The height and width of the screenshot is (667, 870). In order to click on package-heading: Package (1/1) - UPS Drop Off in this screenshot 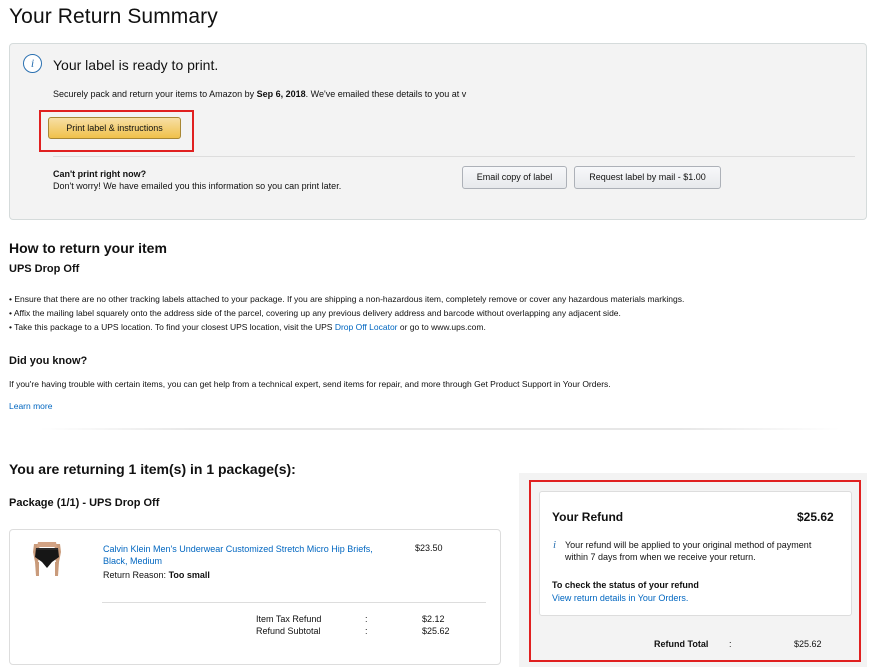, I will do `click(84, 503)`.